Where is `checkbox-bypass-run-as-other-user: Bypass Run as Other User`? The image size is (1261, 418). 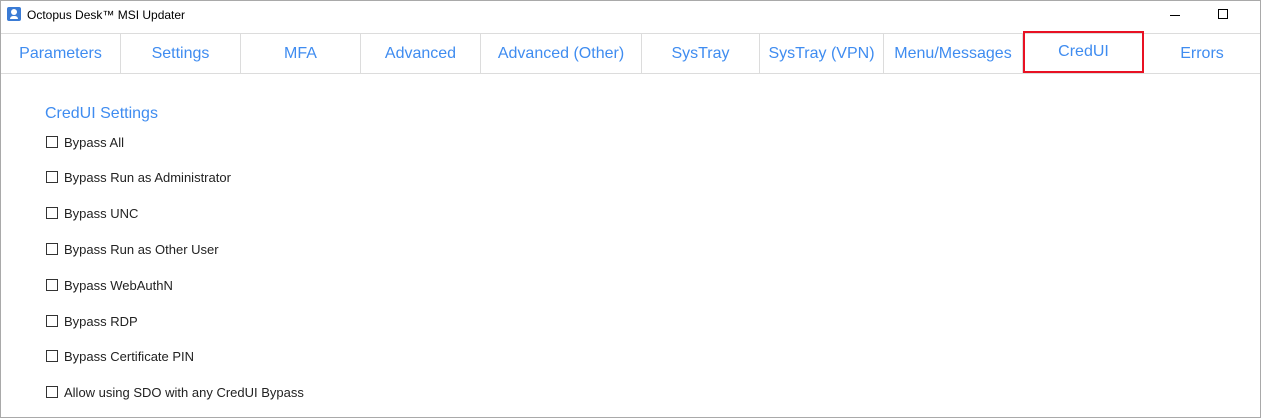
checkbox-bypass-run-as-other-user: Bypass Run as Other User is located at coordinates (132, 249).